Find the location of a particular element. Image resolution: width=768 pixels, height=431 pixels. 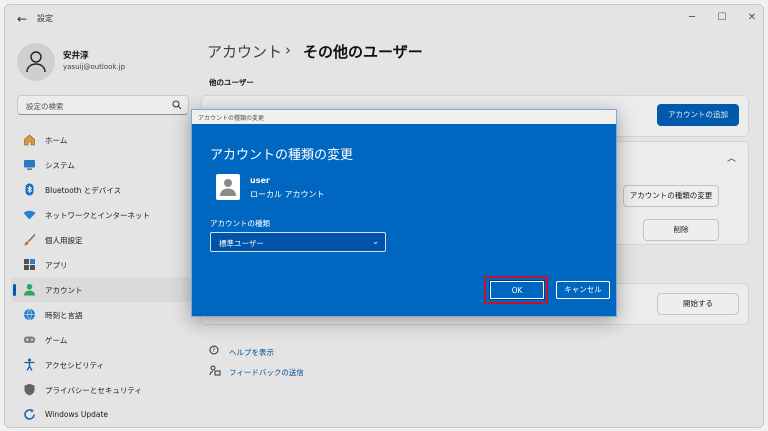

dialog-user-type: ローカル アカウント is located at coordinates (287, 194).